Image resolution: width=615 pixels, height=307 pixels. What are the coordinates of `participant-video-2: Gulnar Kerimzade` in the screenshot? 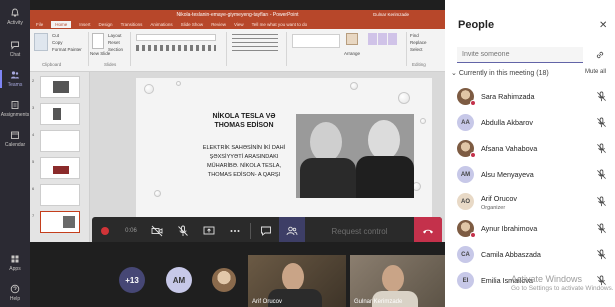 It's located at (397, 281).